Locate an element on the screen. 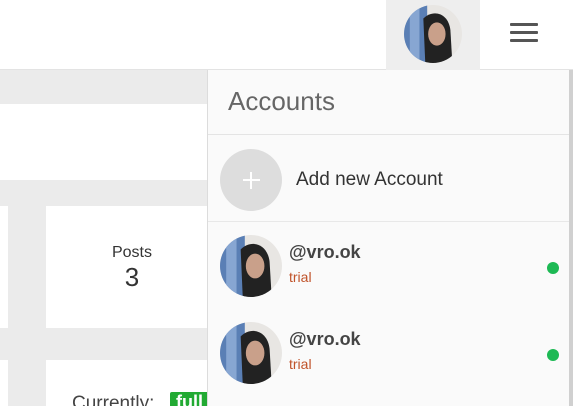 This screenshot has width=573, height=406. posts-card: Posts 3 is located at coordinates (127, 267).